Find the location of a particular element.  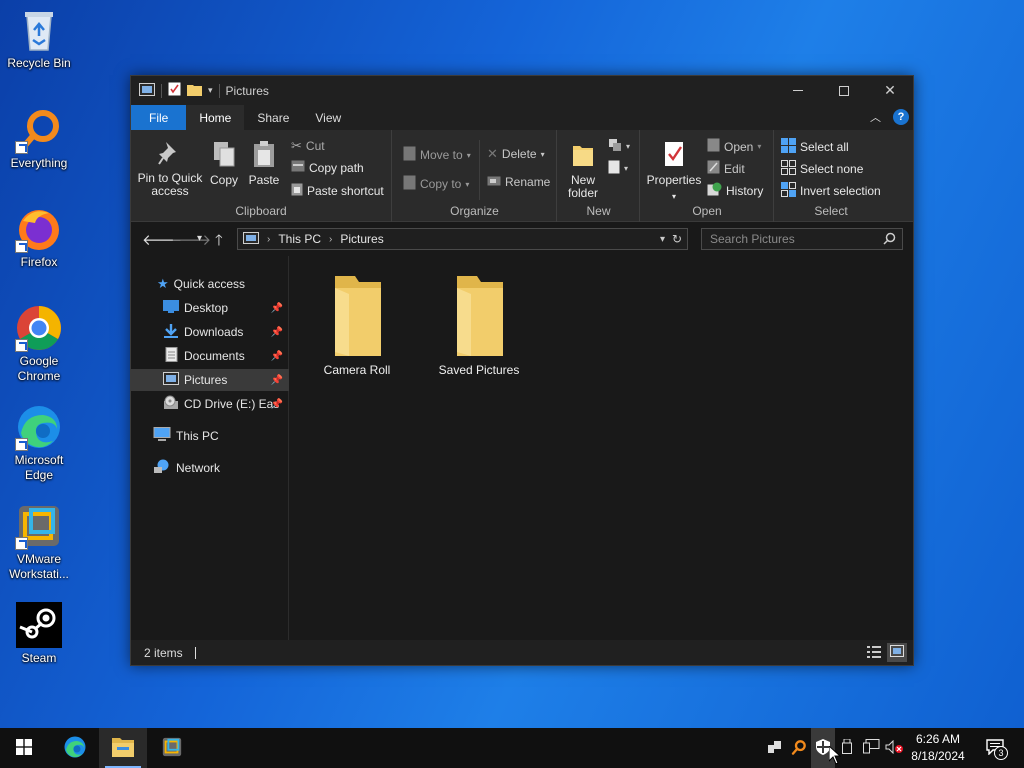

history-icon is located at coordinates (714, 190).